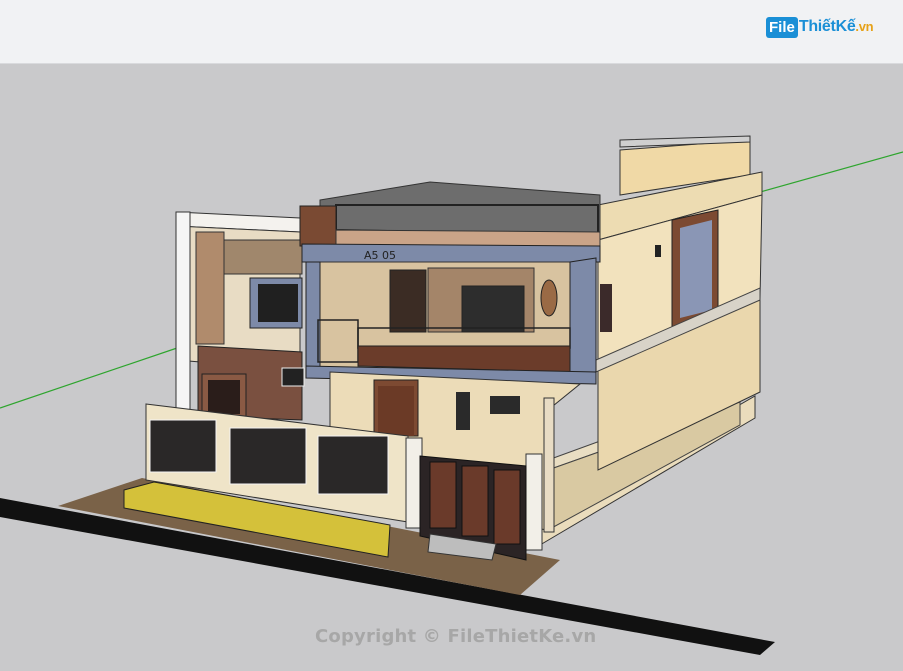 Image resolution: width=903 pixels, height=671 pixels. What do you see at coordinates (293, 377) in the screenshot?
I see `small-window` at bounding box center [293, 377].